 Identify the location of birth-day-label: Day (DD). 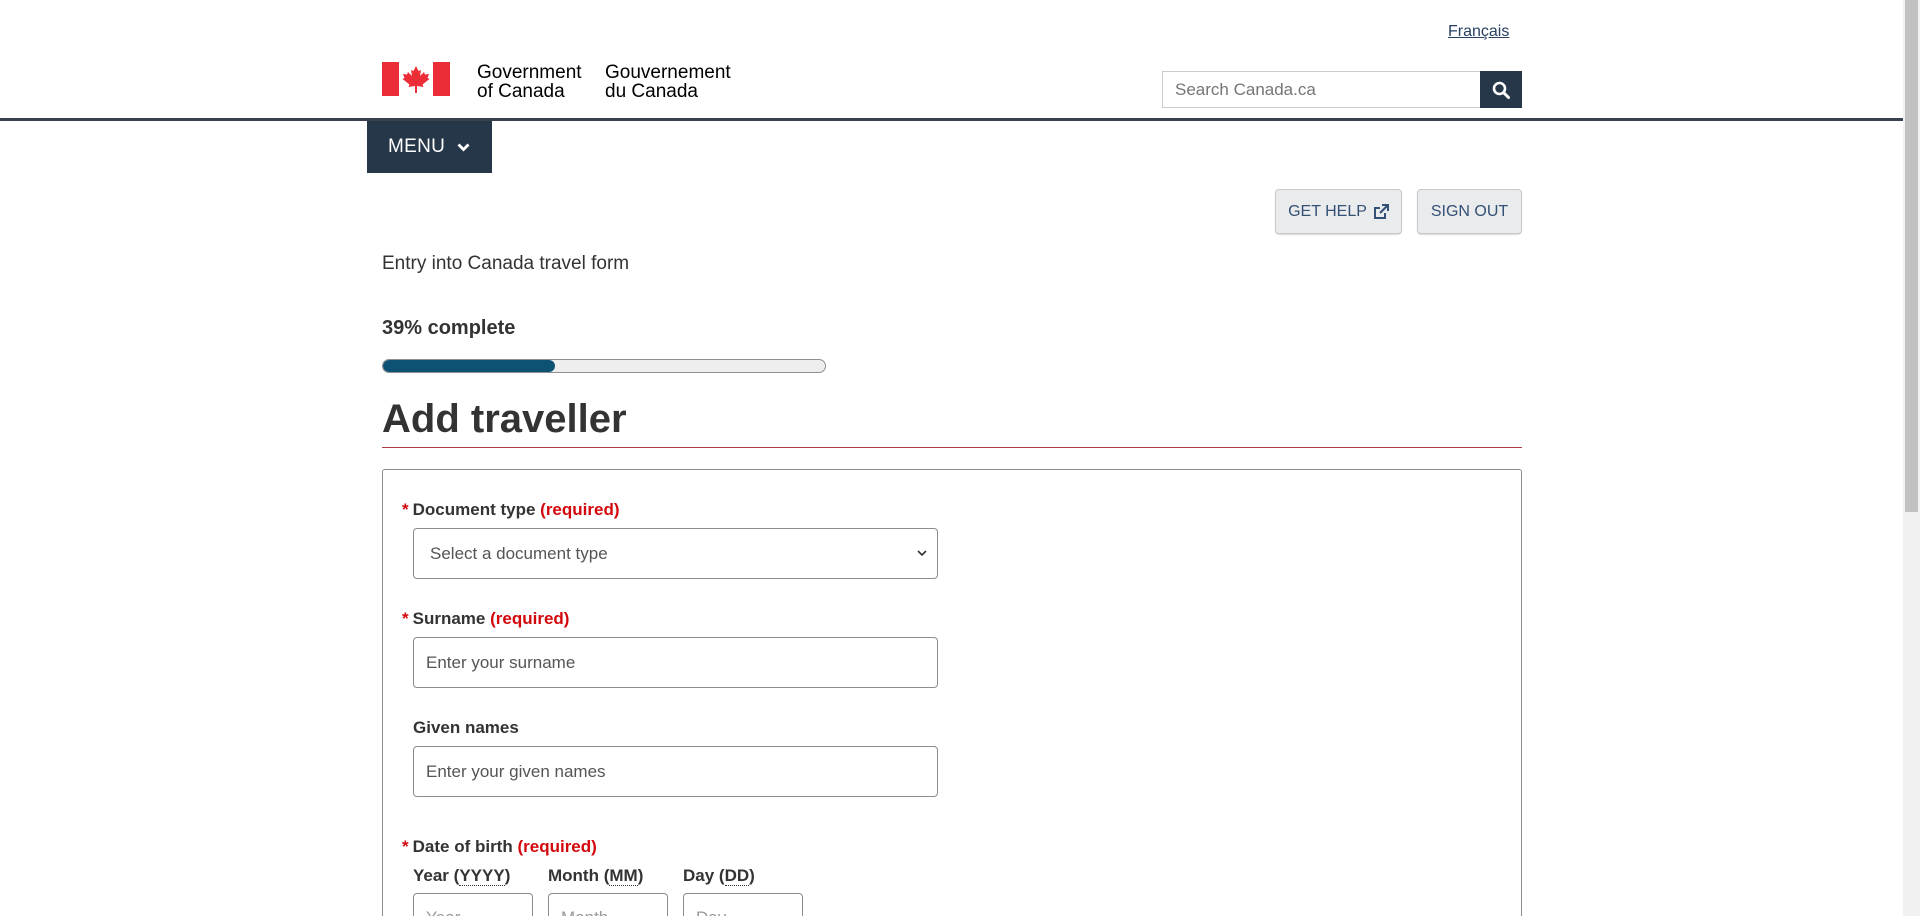
(719, 876).